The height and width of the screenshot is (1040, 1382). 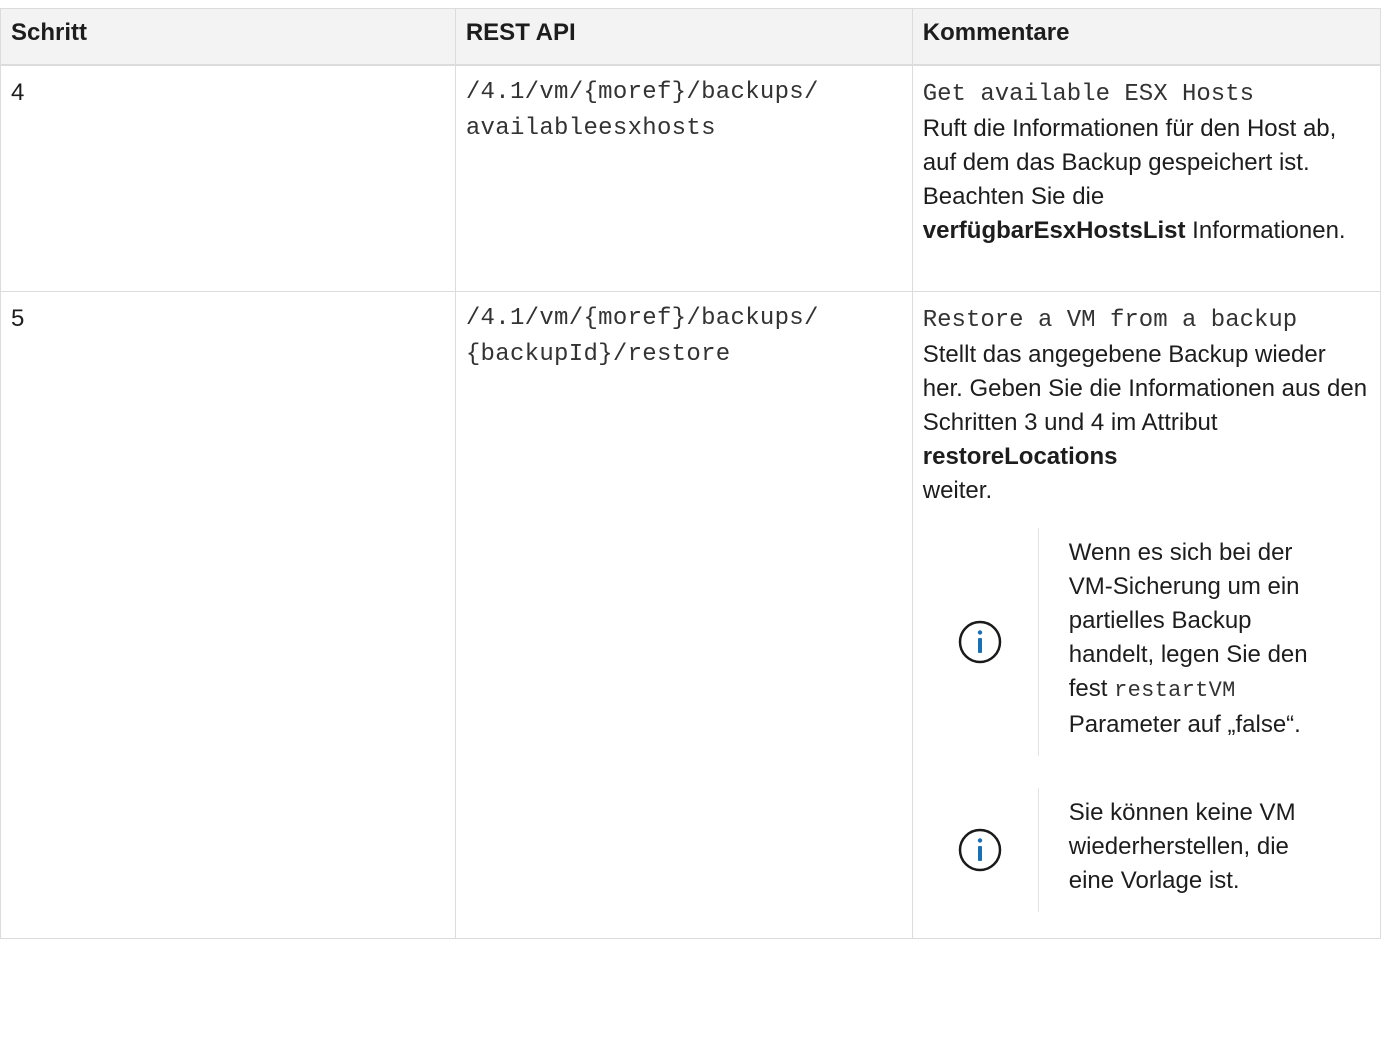 I want to click on api-path-line2: {backupId}/restore, so click(x=598, y=354).